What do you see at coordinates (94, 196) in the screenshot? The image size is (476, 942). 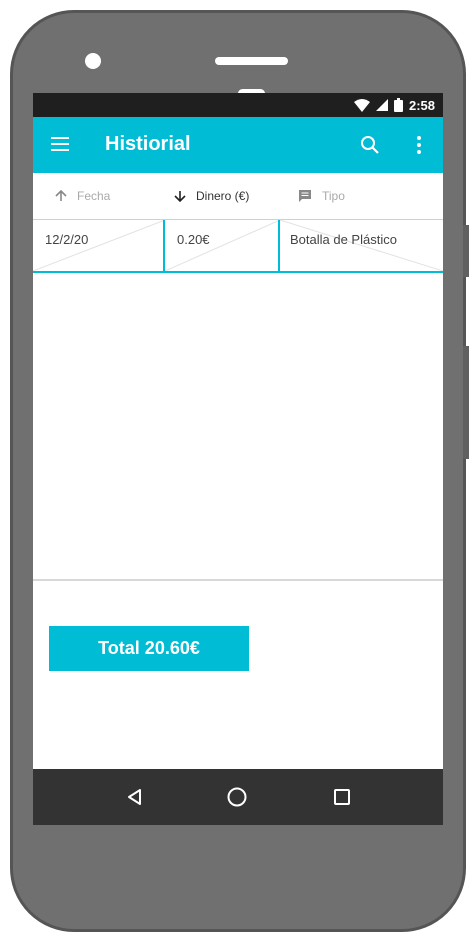 I see `column-label-fecha: Fecha` at bounding box center [94, 196].